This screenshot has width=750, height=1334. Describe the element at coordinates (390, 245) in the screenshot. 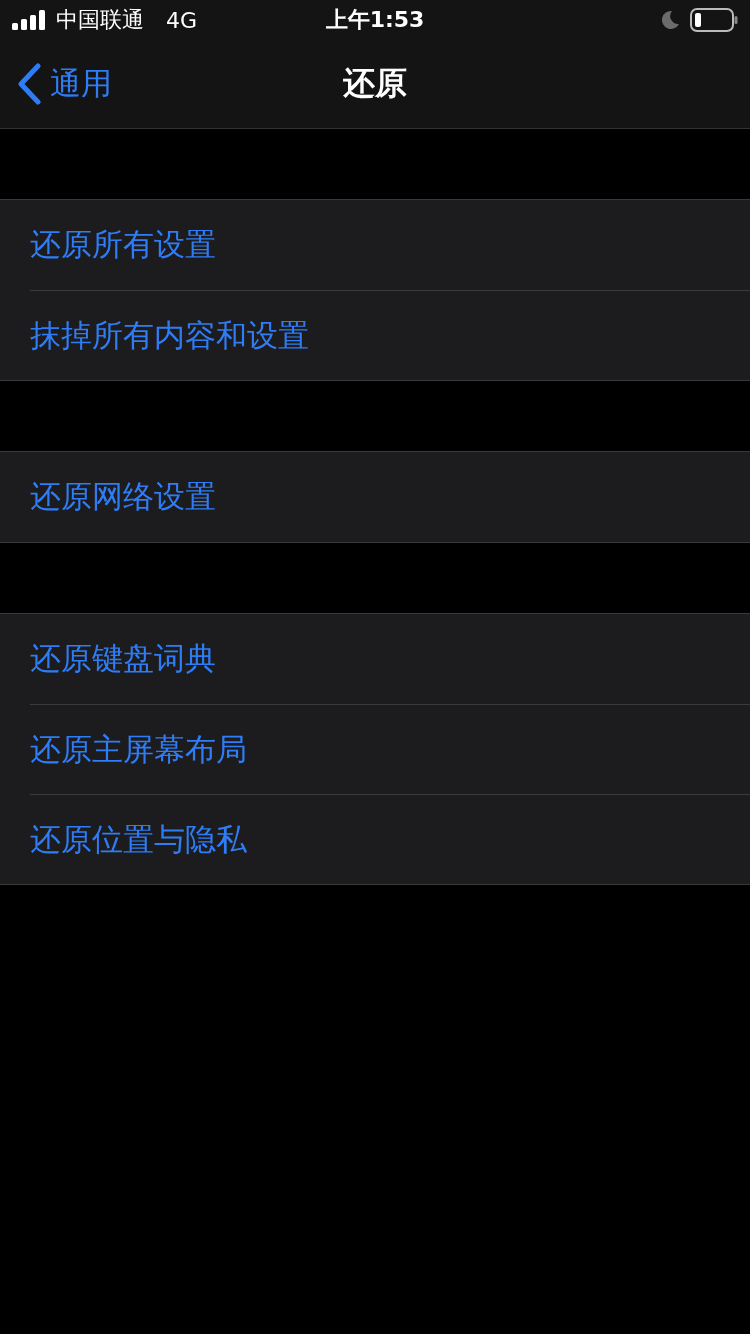

I see `reset-option: 还原所有设置` at that location.